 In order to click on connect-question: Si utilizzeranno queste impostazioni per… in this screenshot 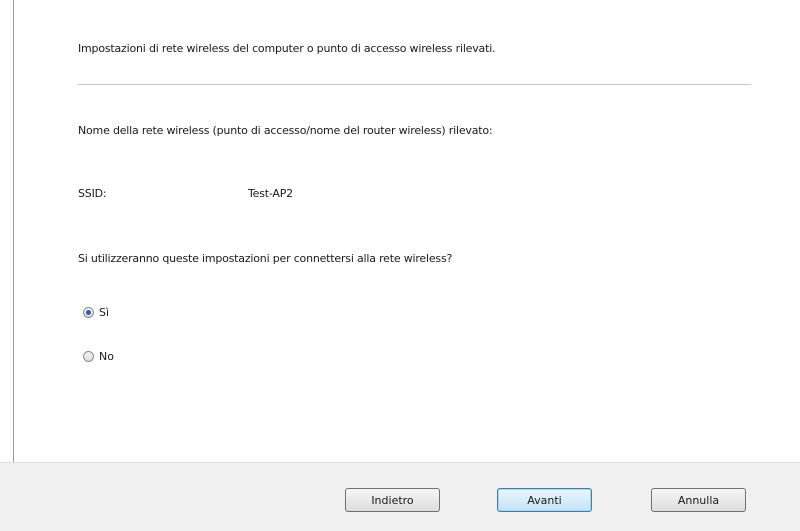, I will do `click(265, 258)`.